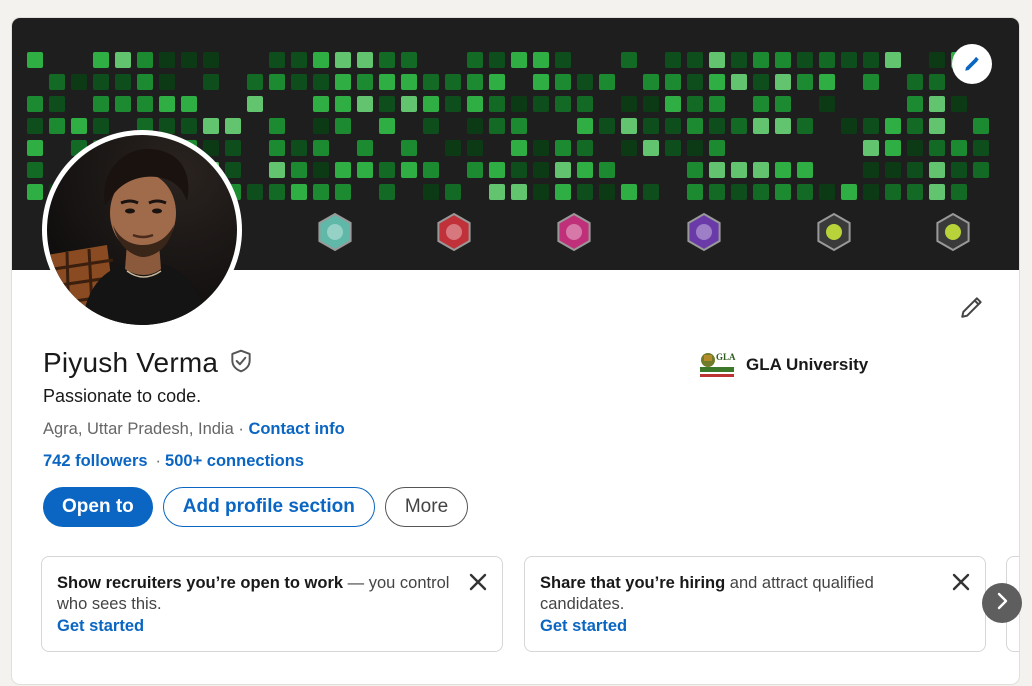 This screenshot has width=1032, height=686. I want to click on carousel-next-button, so click(1002, 603).